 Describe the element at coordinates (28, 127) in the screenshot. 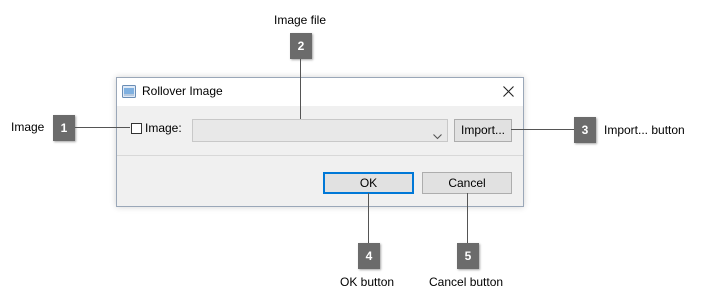

I see `callout-1-label: Image` at that location.